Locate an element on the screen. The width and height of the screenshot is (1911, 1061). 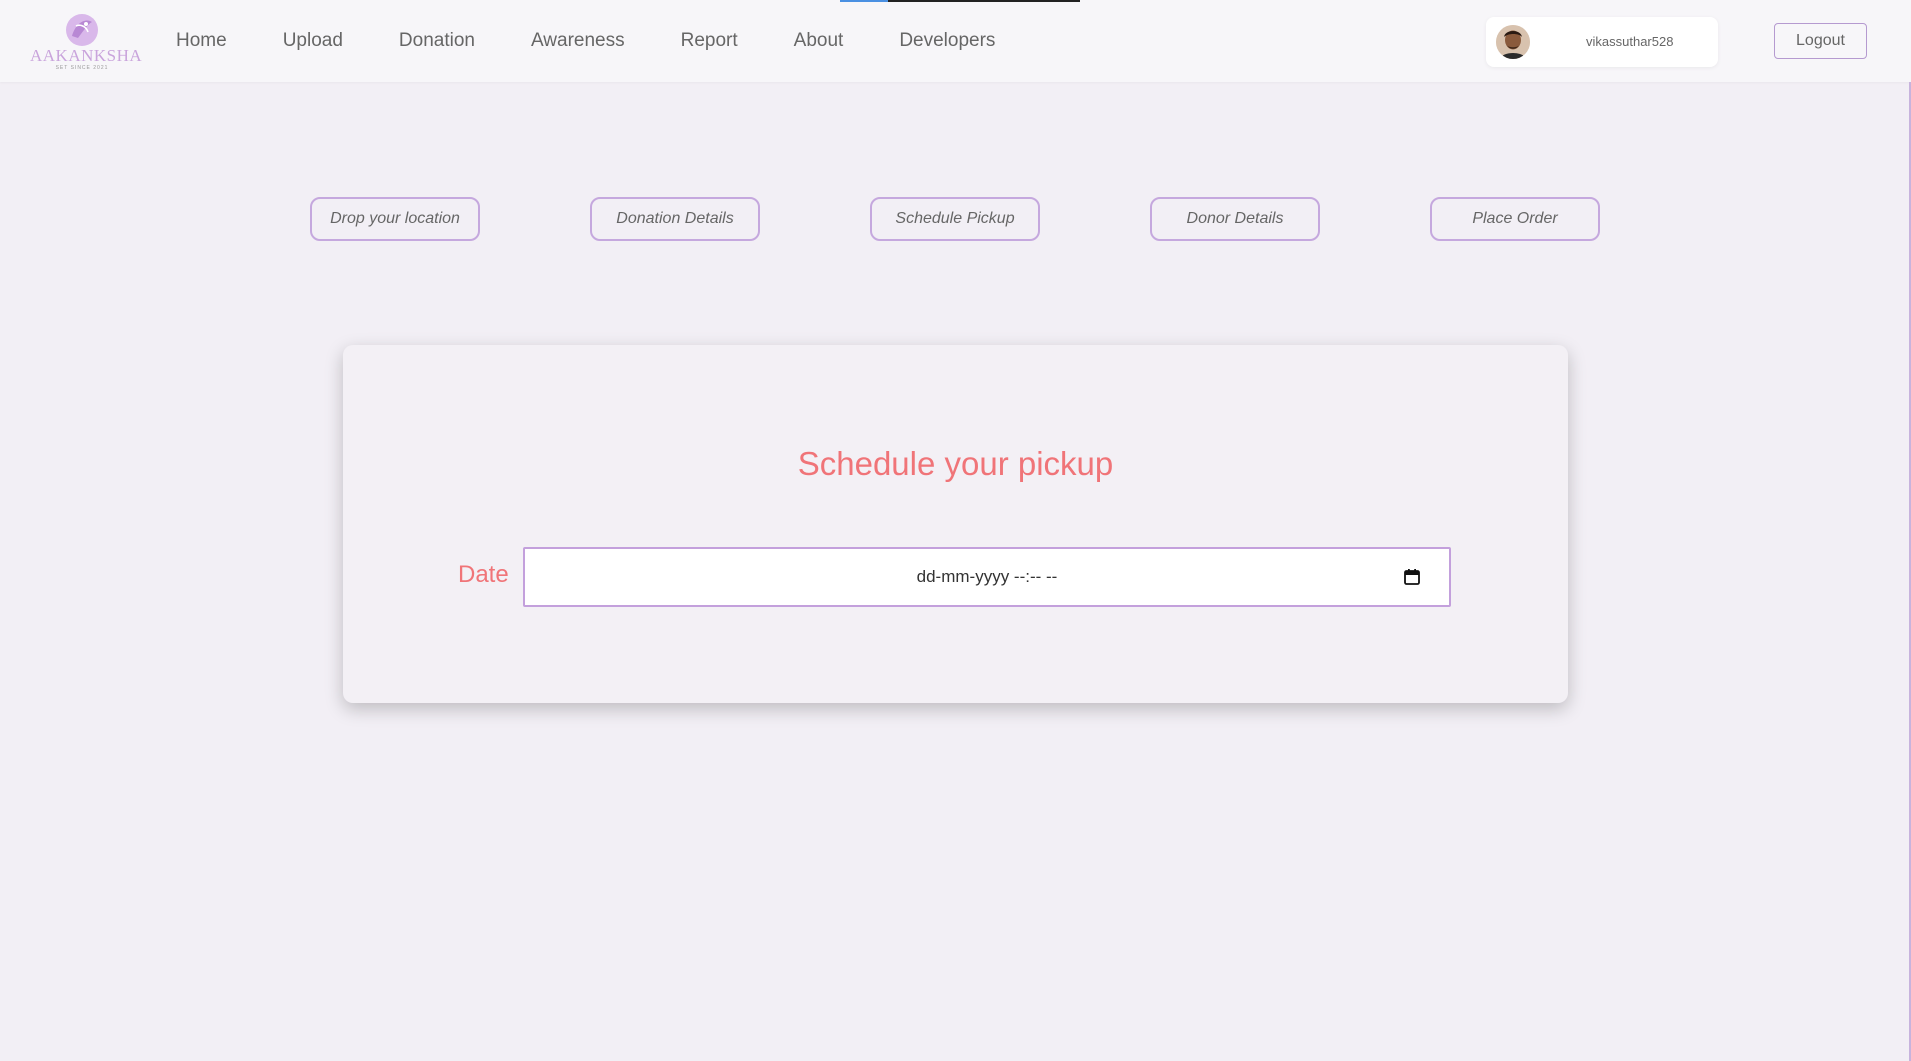
date-field: dd-mm-yyyy --:-- -- is located at coordinates (987, 577).